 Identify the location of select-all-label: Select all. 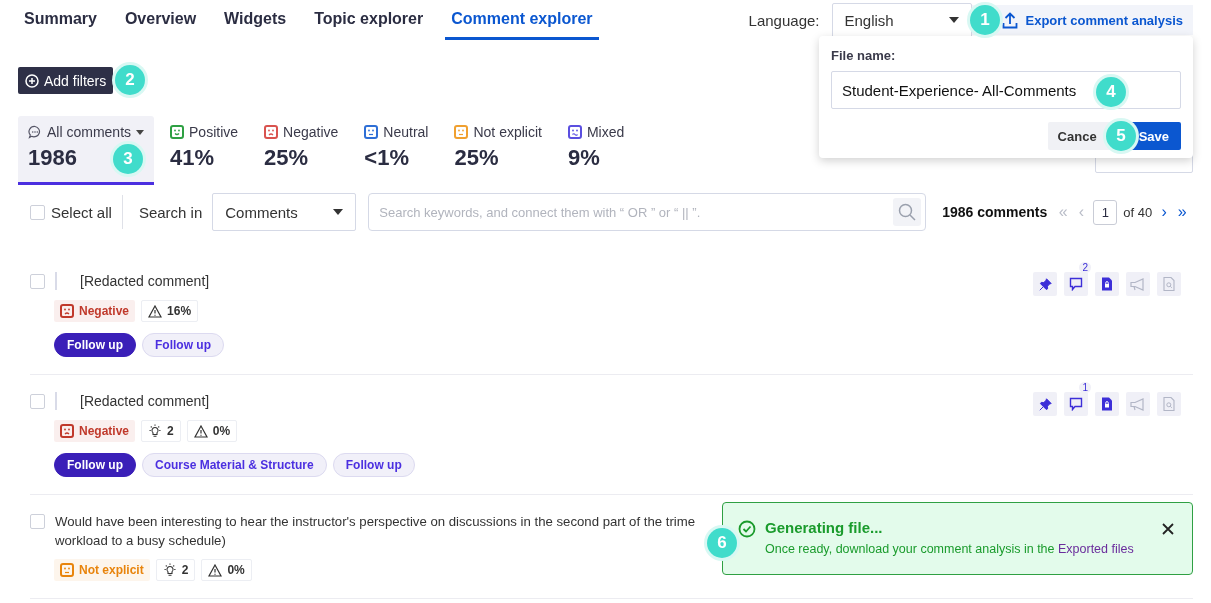
(81, 212).